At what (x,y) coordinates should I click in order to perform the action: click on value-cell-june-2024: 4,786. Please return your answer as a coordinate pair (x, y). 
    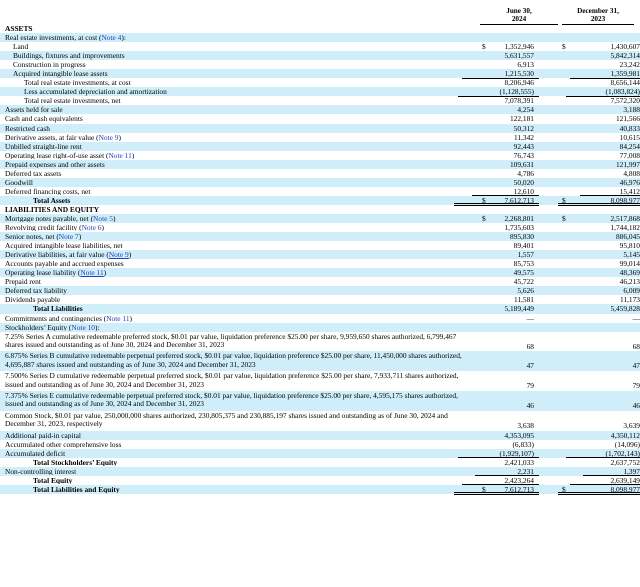
    Looking at the image, I should click on (520, 173).